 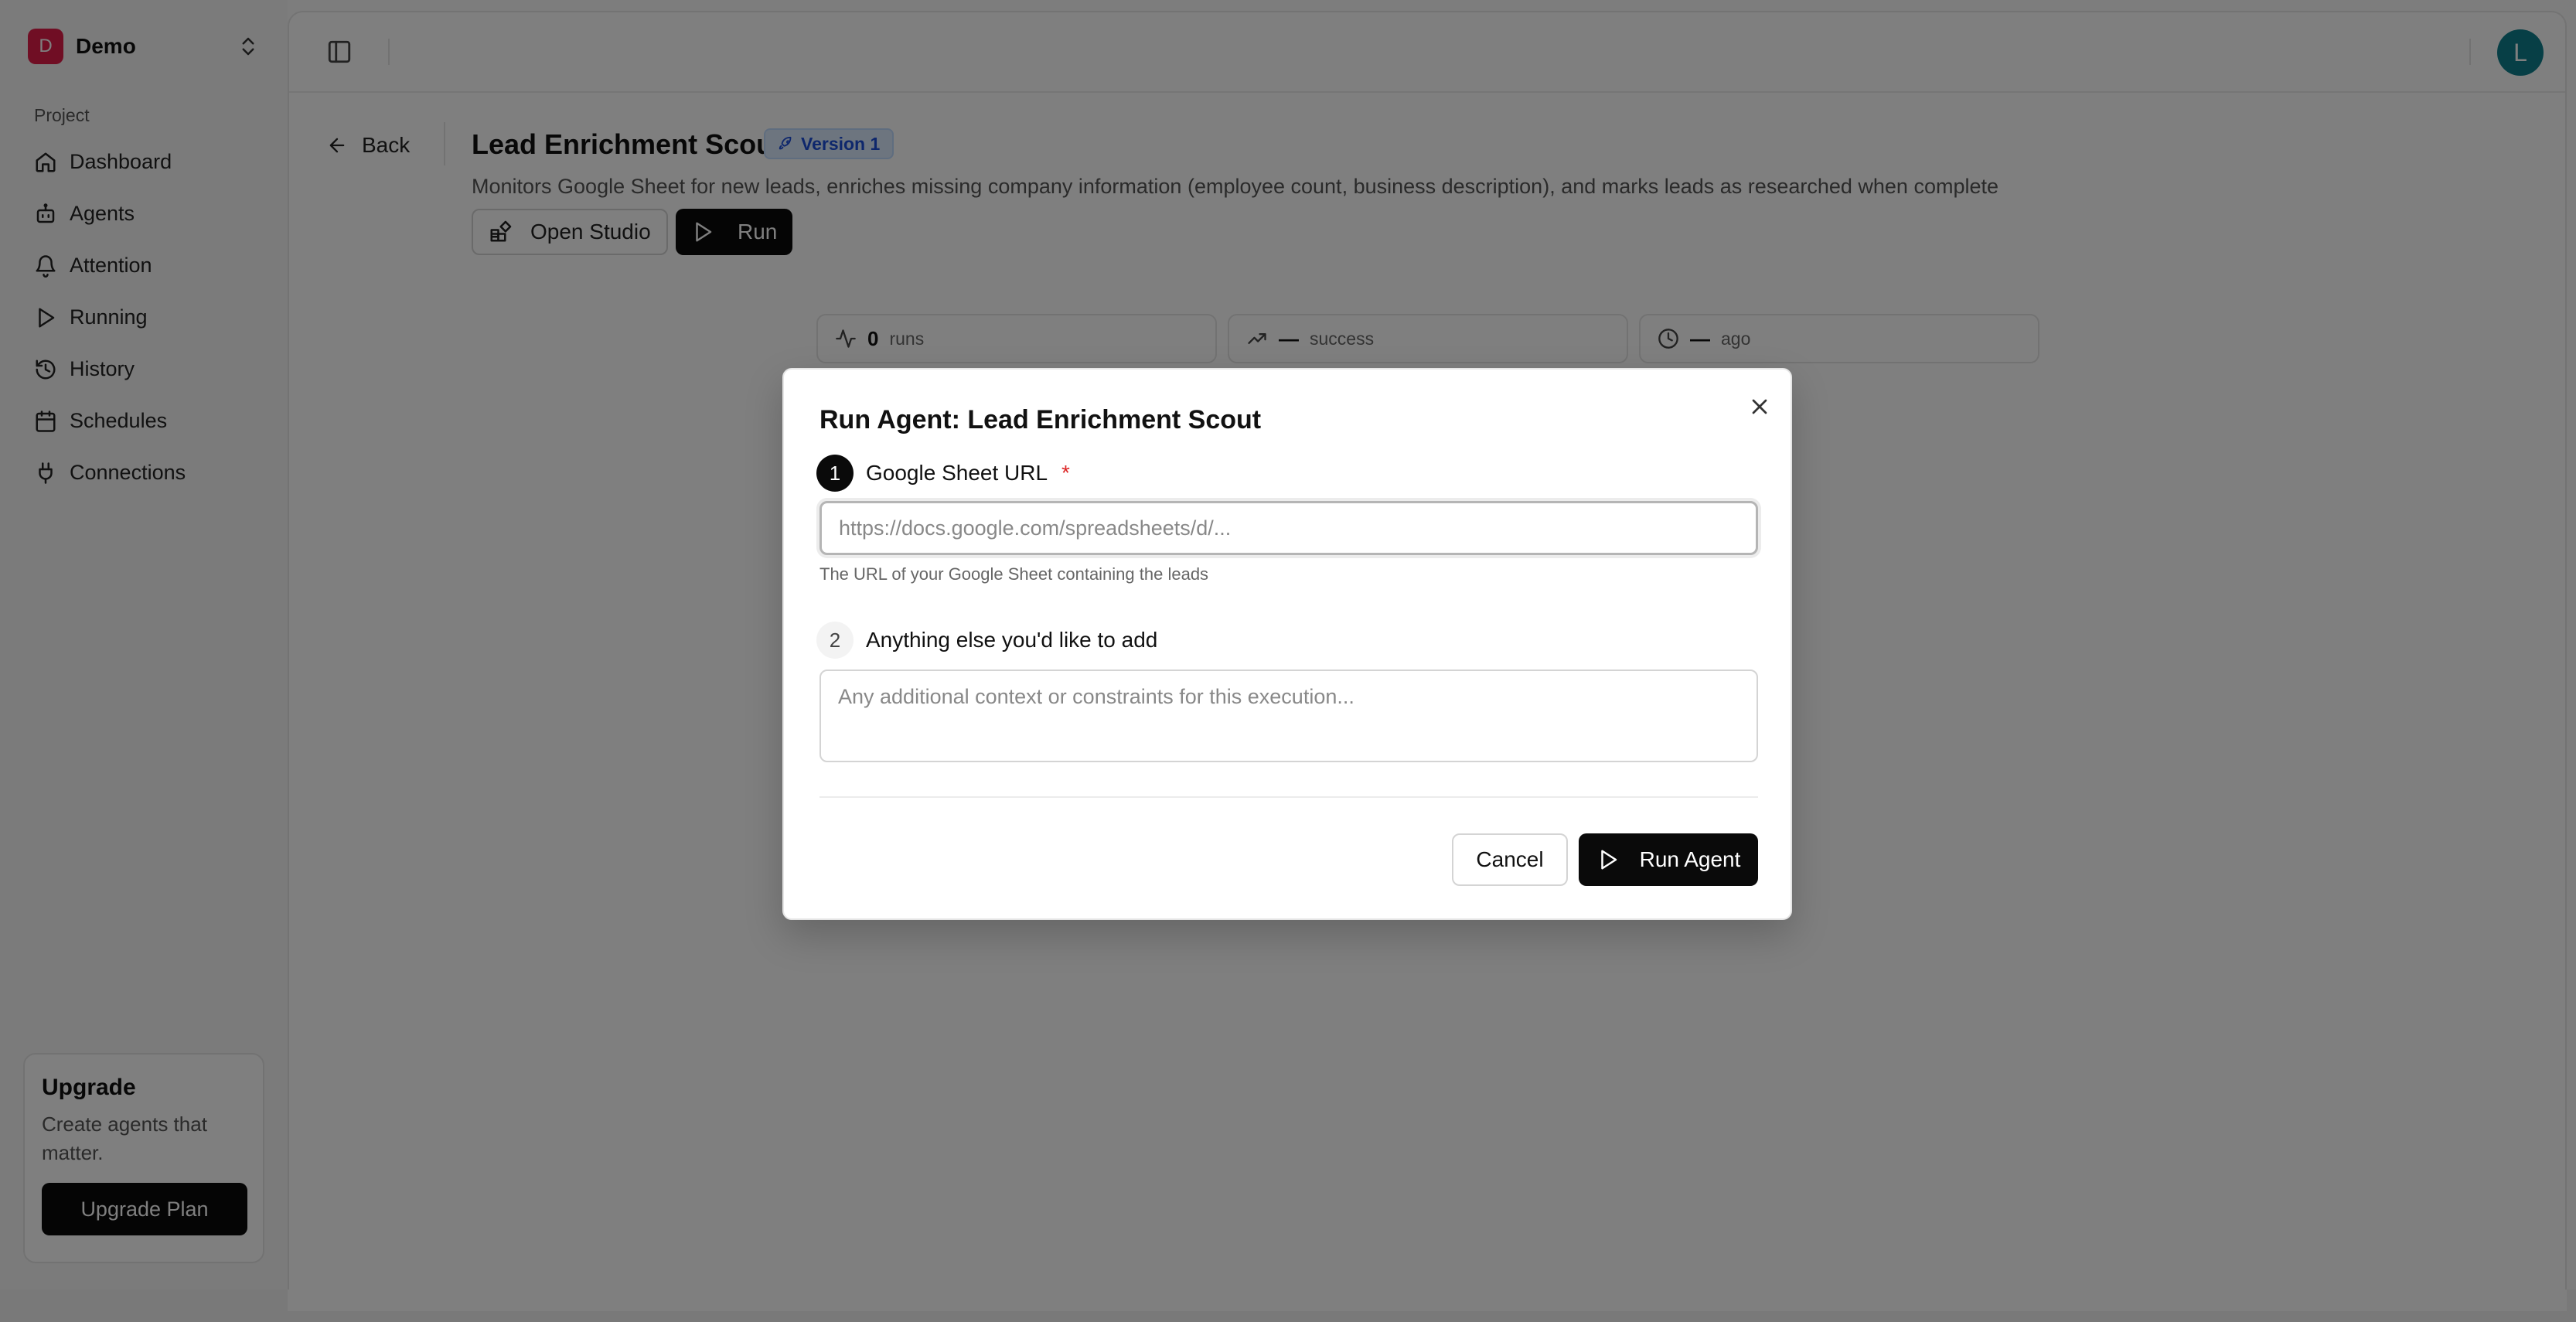 I want to click on dialog-title: Run Agent: Lead Enrichment Scout, so click(x=1040, y=419).